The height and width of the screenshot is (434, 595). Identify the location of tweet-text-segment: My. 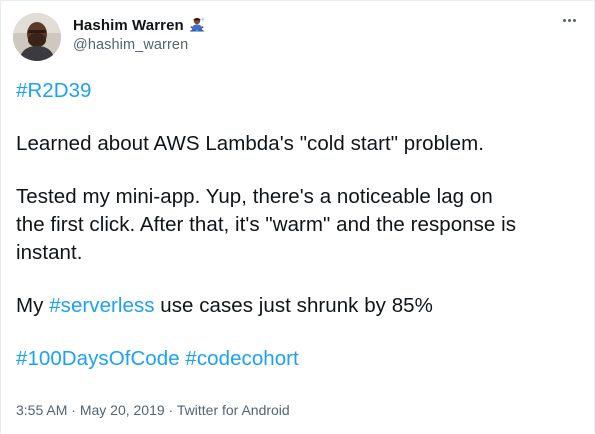
(33, 305).